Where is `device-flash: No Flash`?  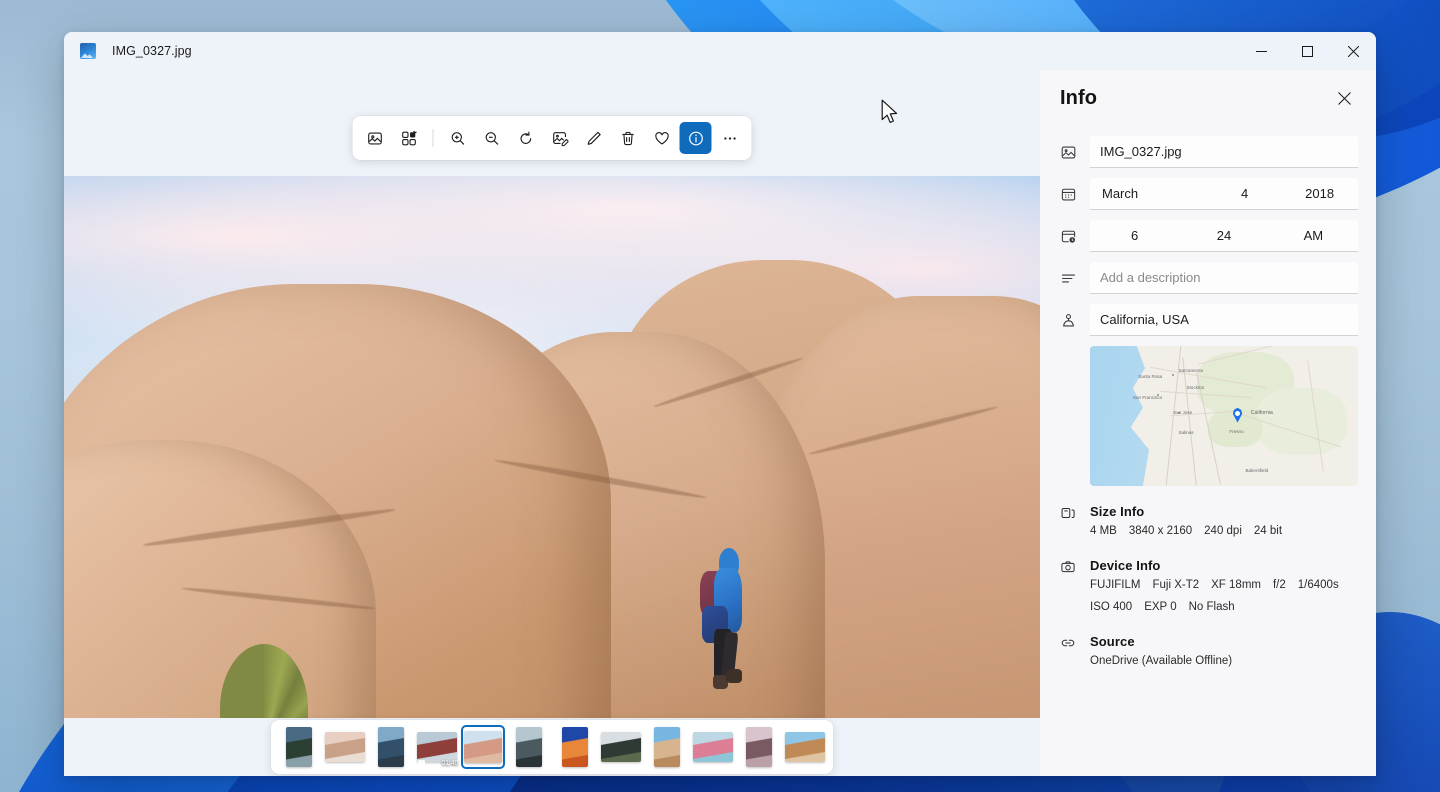 device-flash: No Flash is located at coordinates (1211, 606).